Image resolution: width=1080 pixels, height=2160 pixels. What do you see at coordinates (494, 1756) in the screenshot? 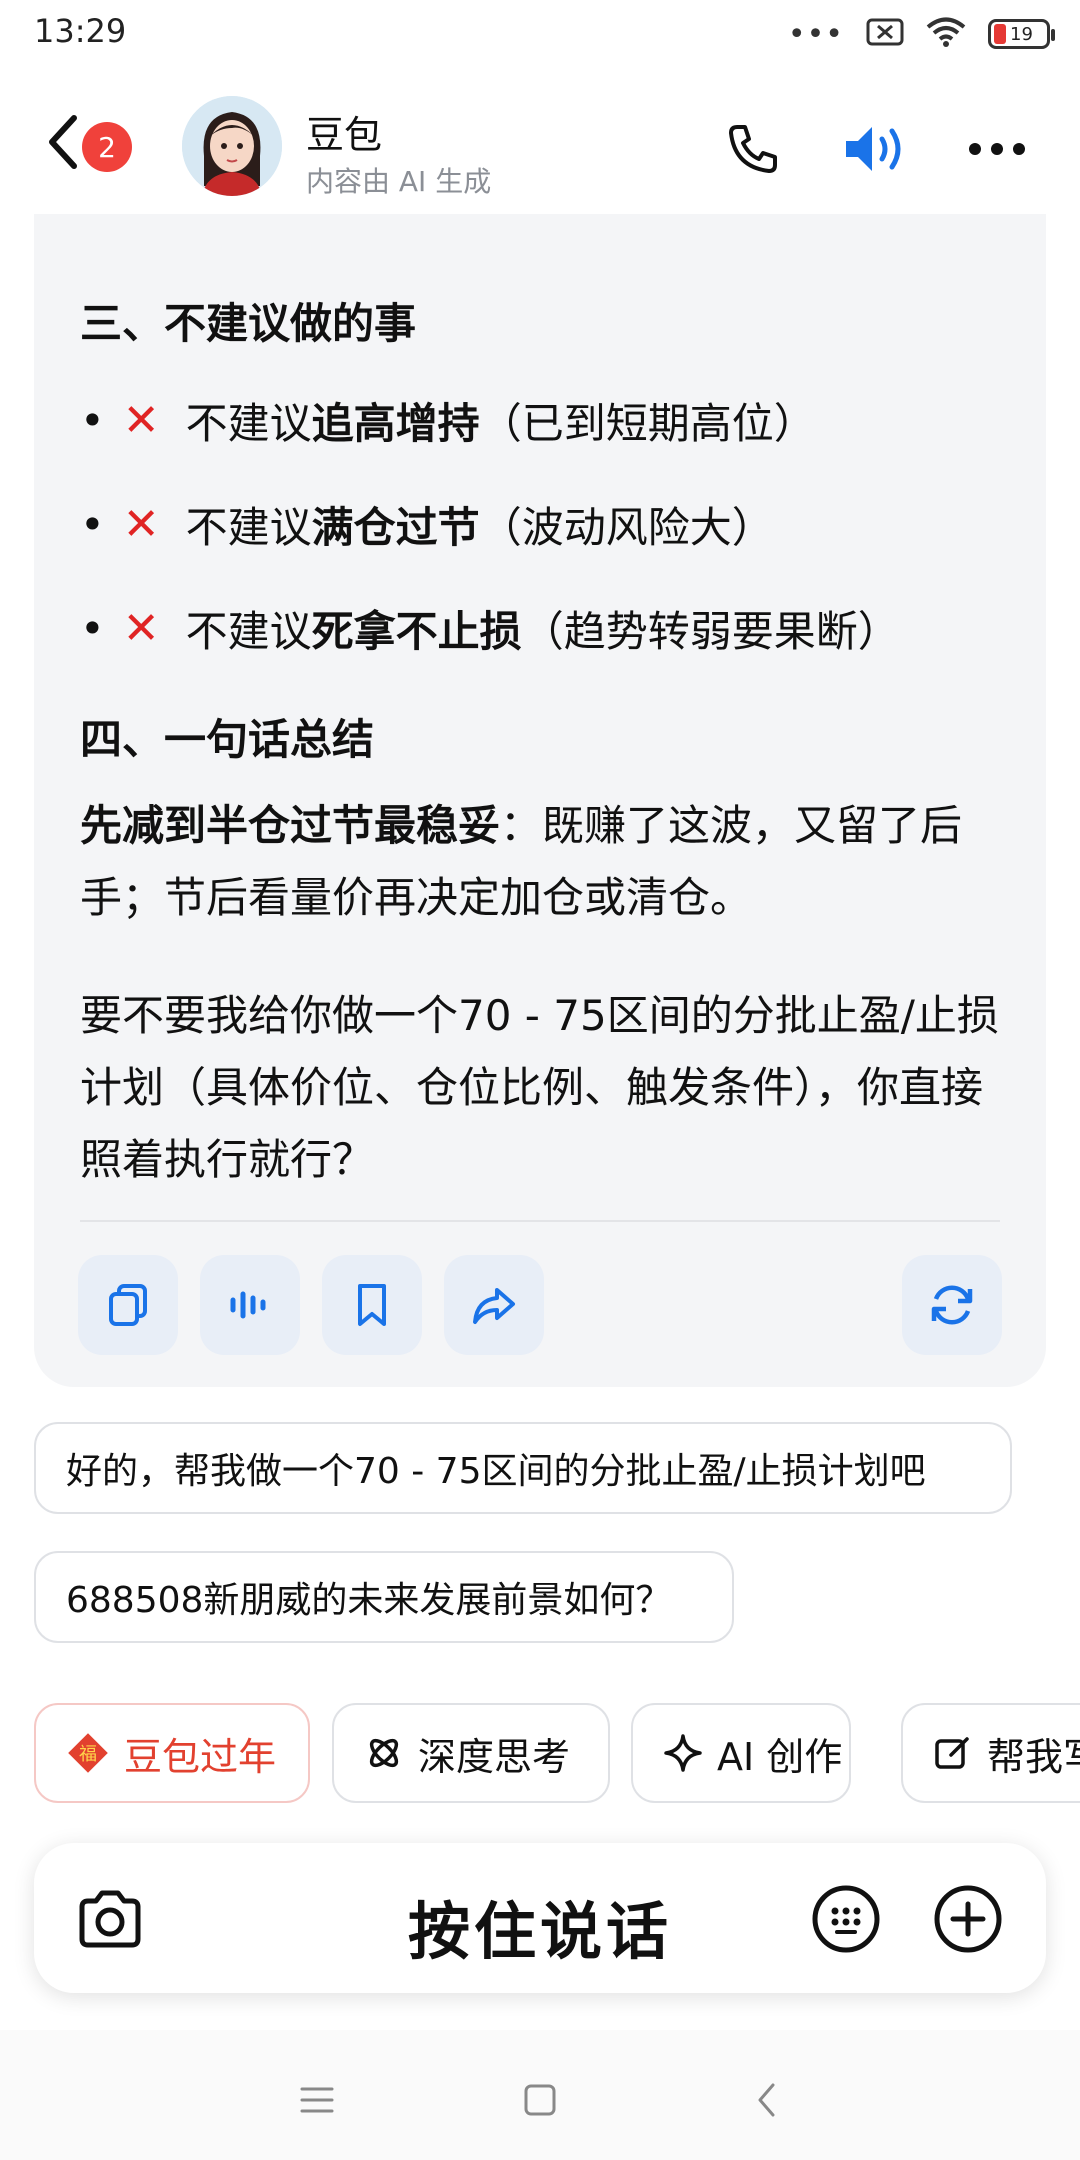
I see `chip-label: 深度思考` at bounding box center [494, 1756].